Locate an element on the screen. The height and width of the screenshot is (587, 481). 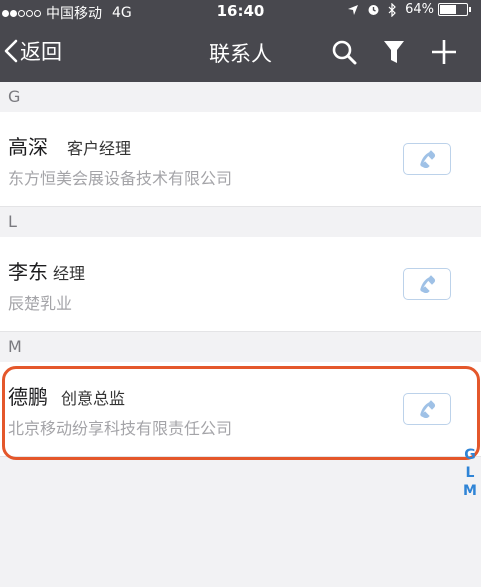
status-bar-right: 64% is located at coordinates (405, 9).